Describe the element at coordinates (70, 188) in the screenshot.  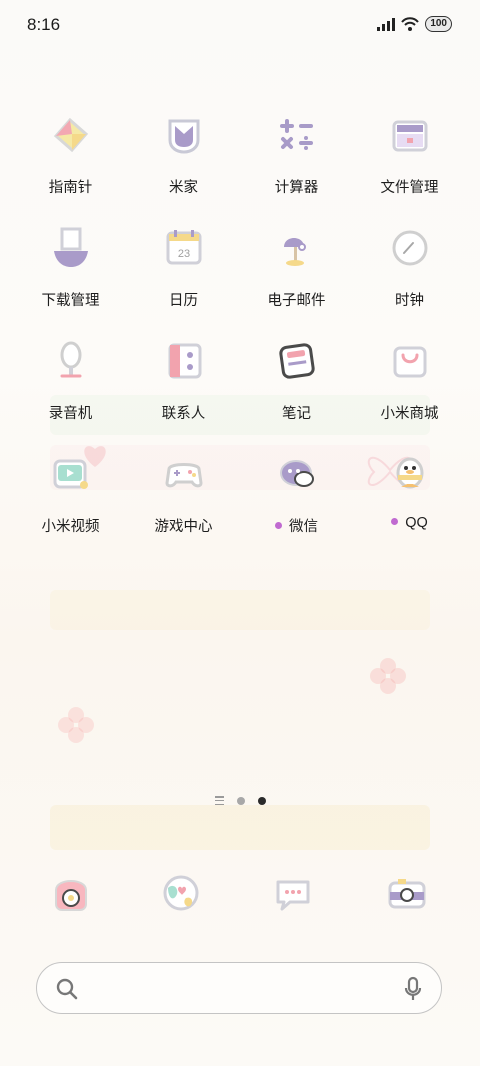
I see `app-label: 指南针` at that location.